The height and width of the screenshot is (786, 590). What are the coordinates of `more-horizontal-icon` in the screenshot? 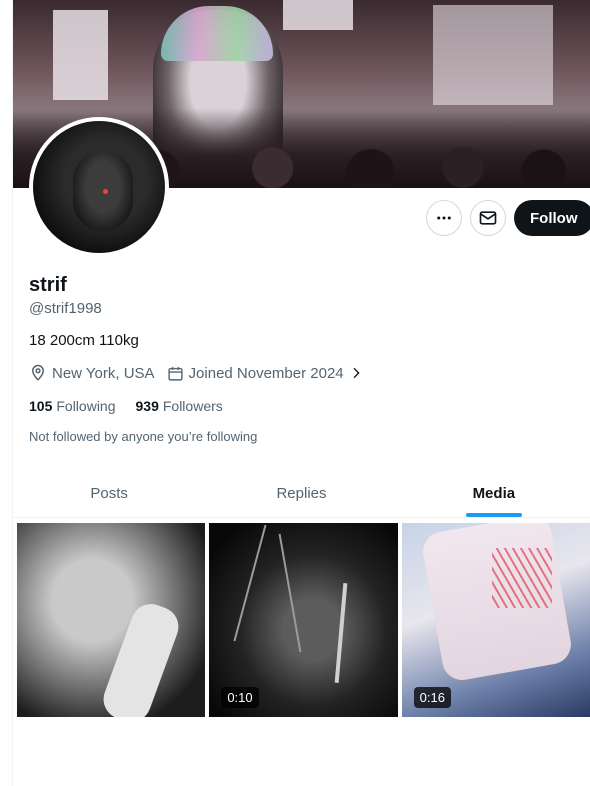 It's located at (444, 218).